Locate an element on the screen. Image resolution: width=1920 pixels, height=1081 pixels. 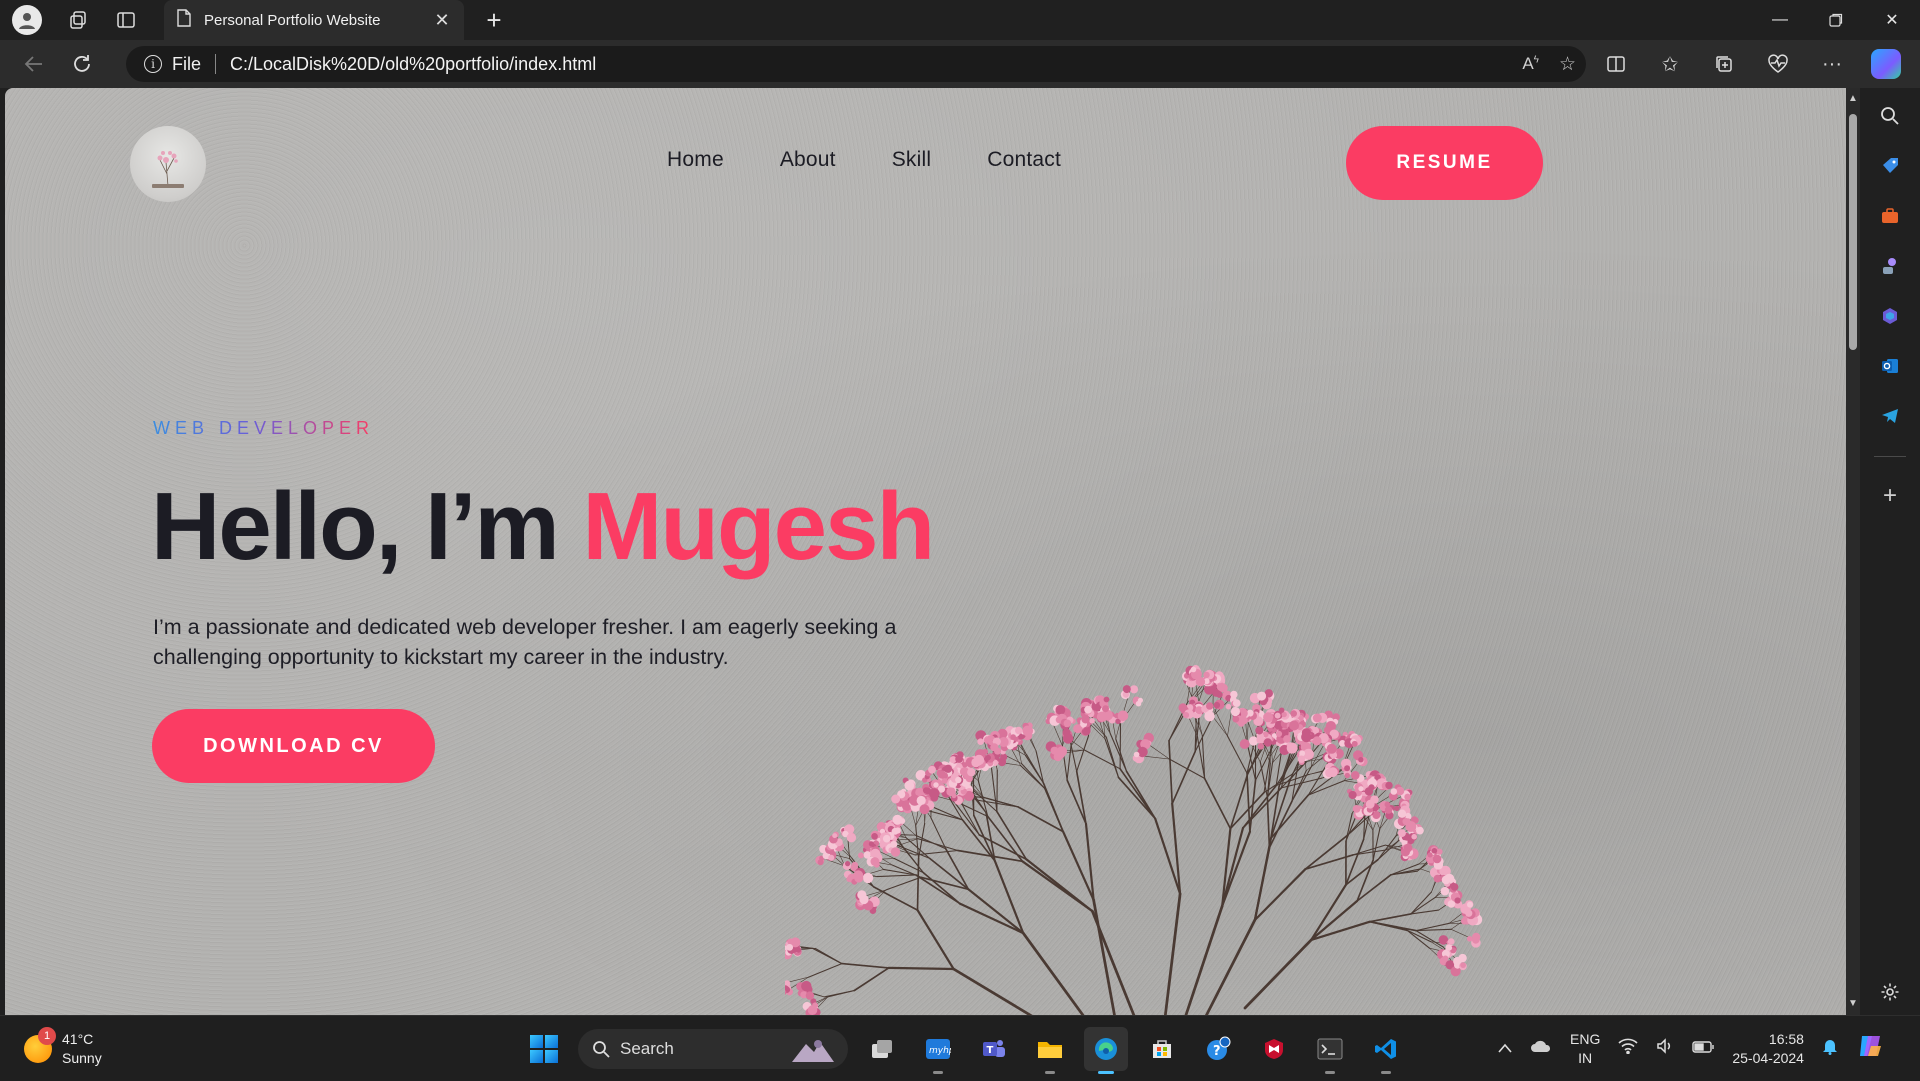
battery-icon is located at coordinates (1703, 1049).